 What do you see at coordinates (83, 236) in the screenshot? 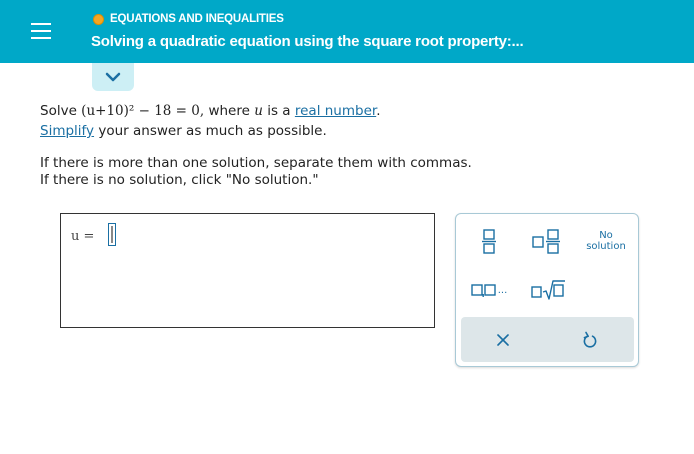
I see `answer-label: u =` at bounding box center [83, 236].